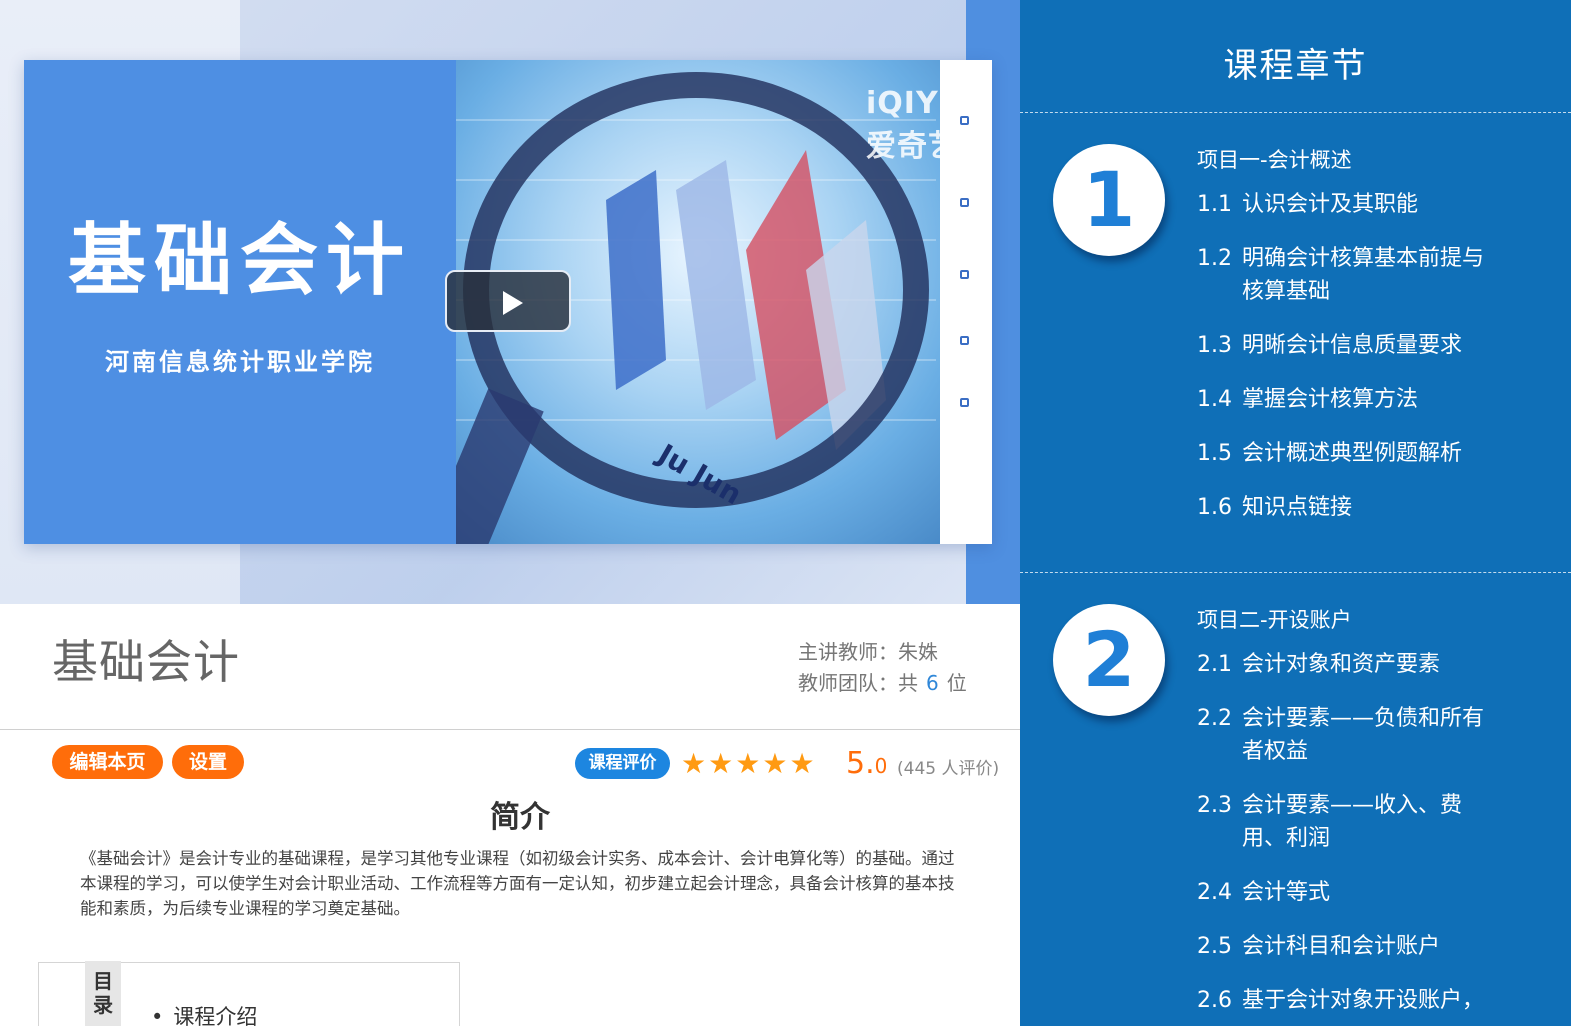 This screenshot has height=1026, width=1571. What do you see at coordinates (1214, 399) in the screenshot?
I see `chapter-number: 1.4` at bounding box center [1214, 399].